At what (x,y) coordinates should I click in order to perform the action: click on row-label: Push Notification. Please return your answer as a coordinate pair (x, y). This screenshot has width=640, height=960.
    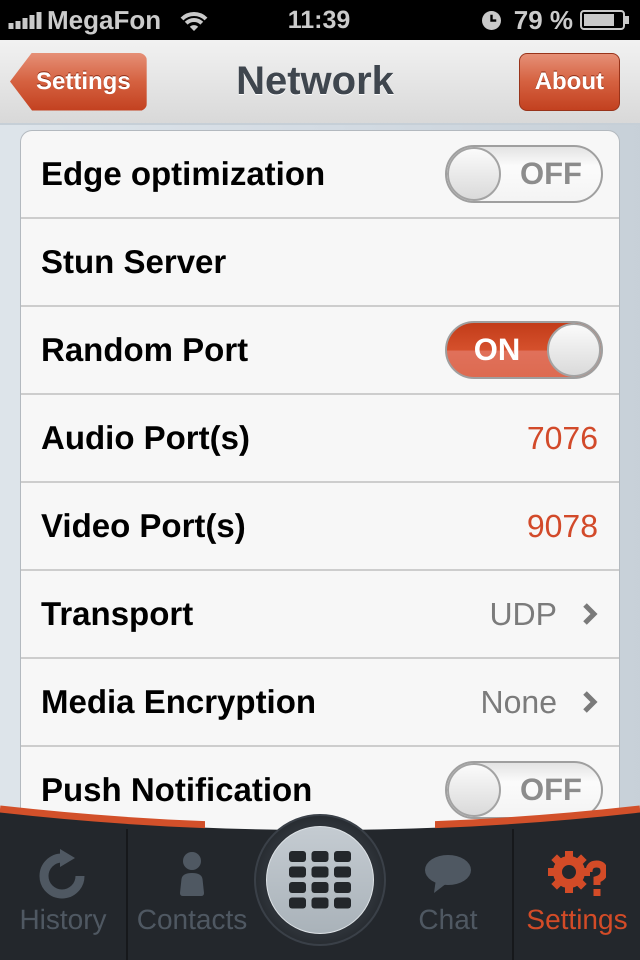
    Looking at the image, I should click on (176, 790).